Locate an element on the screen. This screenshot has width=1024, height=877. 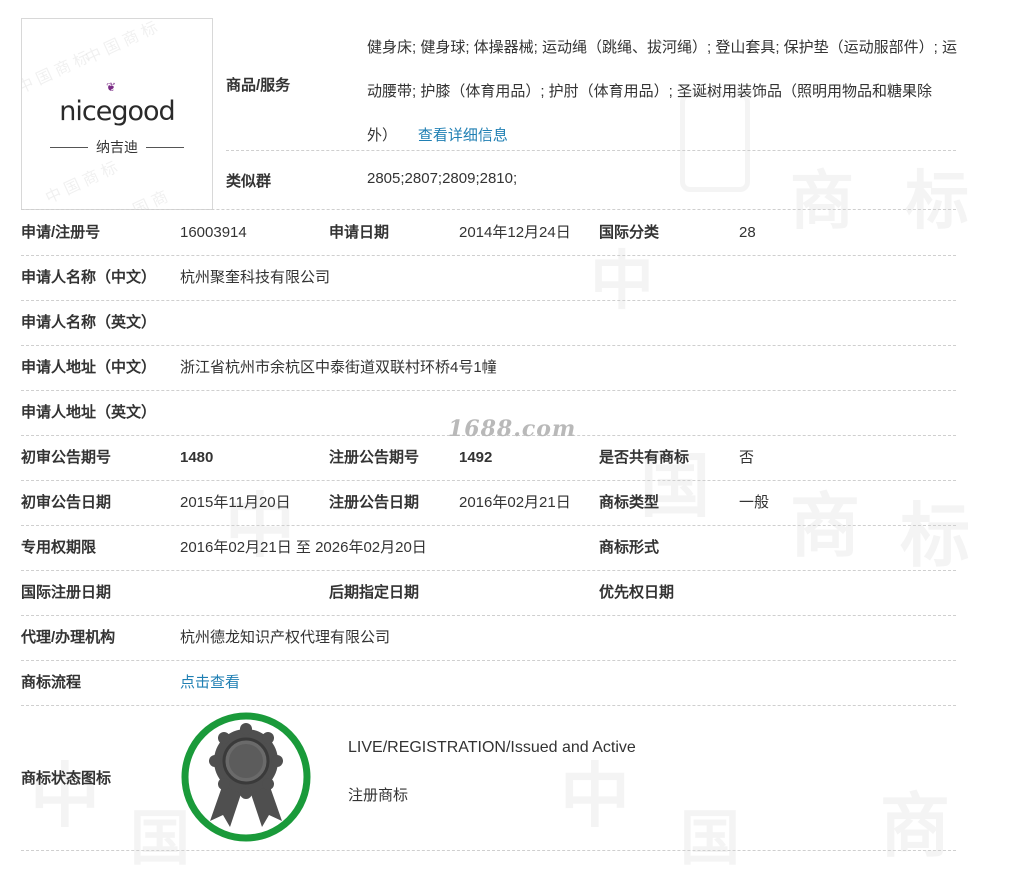
logo-brand-text: nicegood is located at coordinates (117, 111).